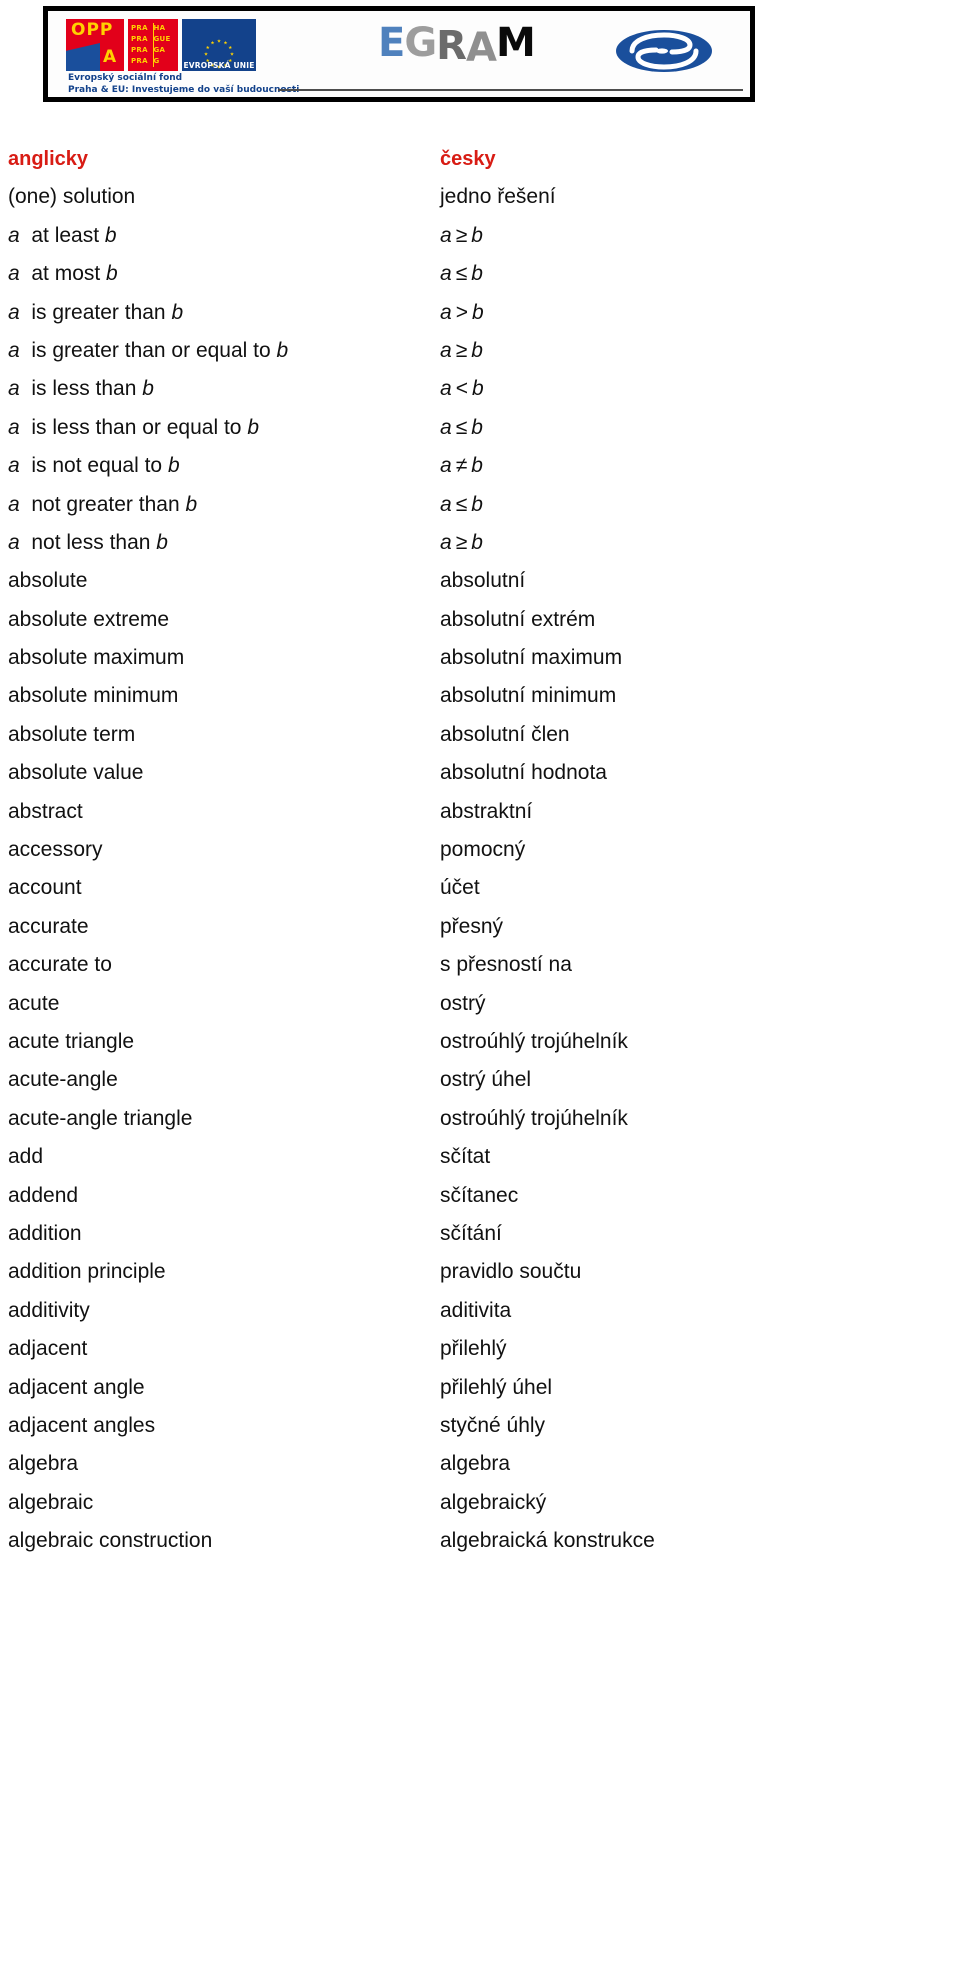  Describe the element at coordinates (76, 773) in the screenshot. I see `glossary-term-english: absolute value` at that location.